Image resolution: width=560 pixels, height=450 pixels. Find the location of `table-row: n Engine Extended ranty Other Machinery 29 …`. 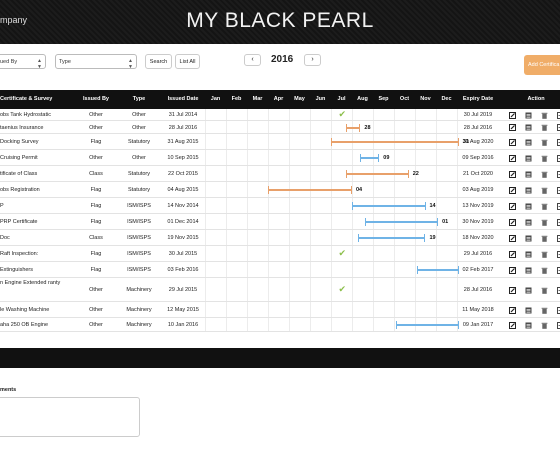

table-row: n Engine Extended ranty Other Machinery 29 … is located at coordinates (280, 290).